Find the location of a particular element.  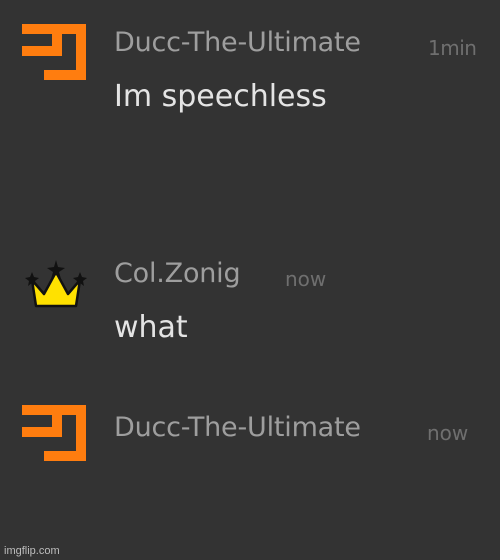

message-text: Im speechless is located at coordinates (220, 96).